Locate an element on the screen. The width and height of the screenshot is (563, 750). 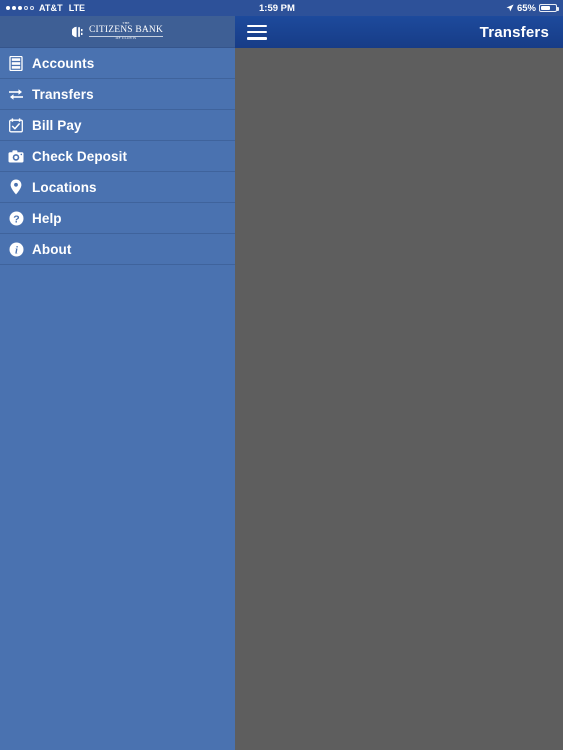
transfer-arrows-icon is located at coordinates (16, 94).